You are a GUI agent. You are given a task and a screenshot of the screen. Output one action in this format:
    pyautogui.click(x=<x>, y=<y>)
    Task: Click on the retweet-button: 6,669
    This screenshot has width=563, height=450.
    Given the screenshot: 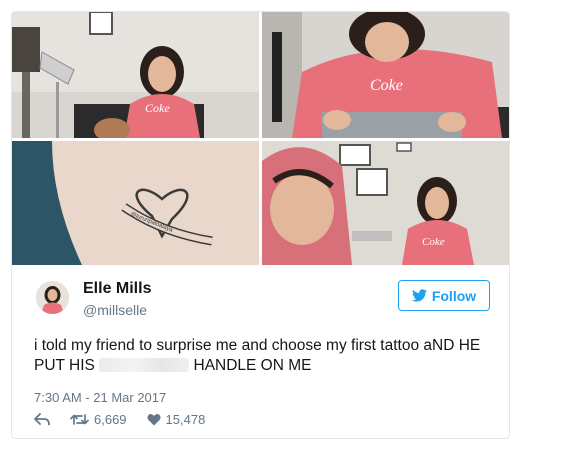 What is the action you would take?
    pyautogui.click(x=98, y=419)
    